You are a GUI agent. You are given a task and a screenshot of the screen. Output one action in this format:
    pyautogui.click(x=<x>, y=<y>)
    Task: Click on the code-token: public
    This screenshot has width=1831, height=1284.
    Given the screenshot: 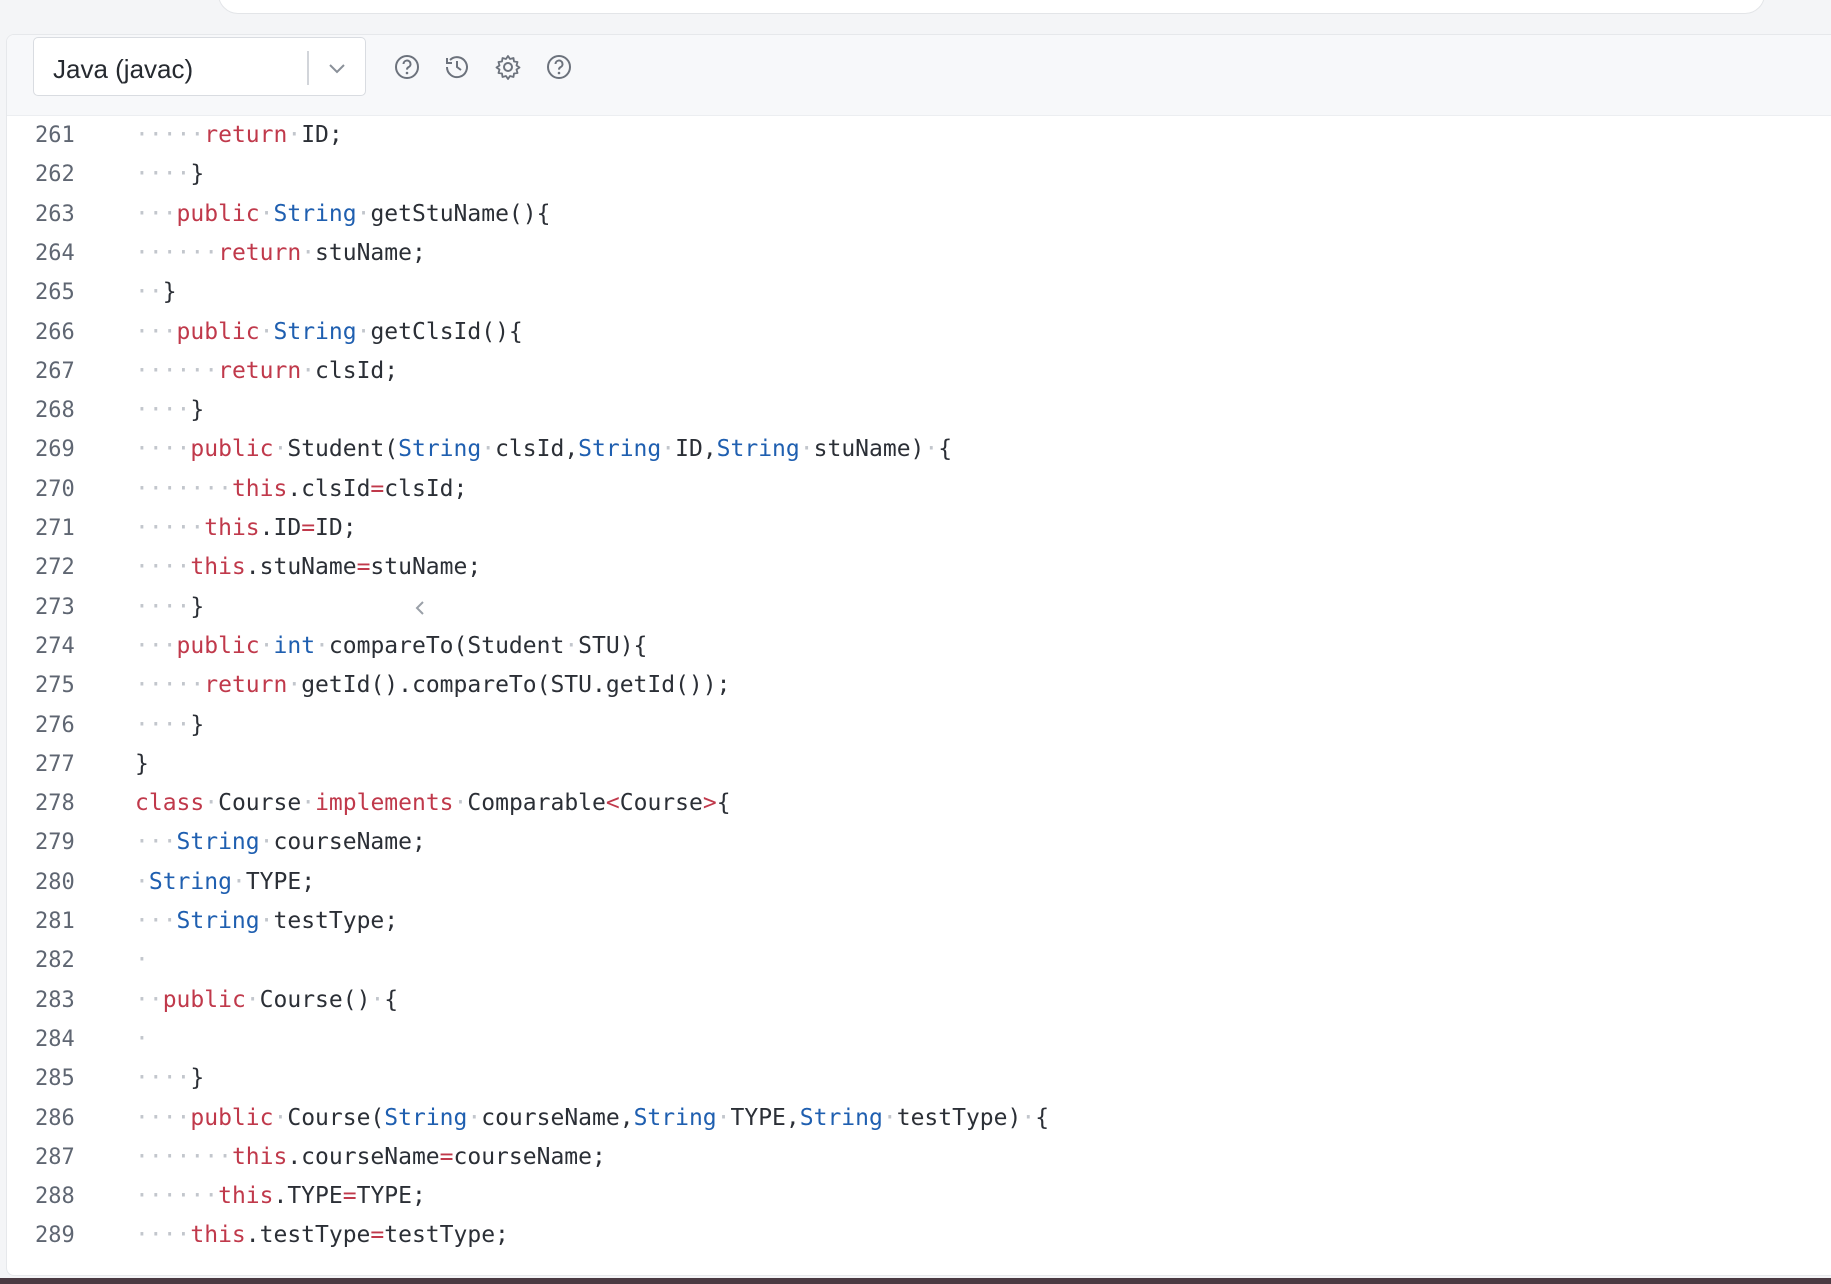 What is the action you would take?
    pyautogui.click(x=232, y=1117)
    